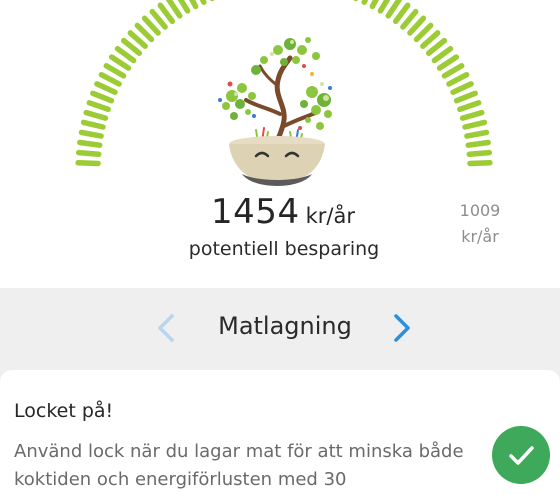  I want to click on chevron-left-icon, so click(166, 328).